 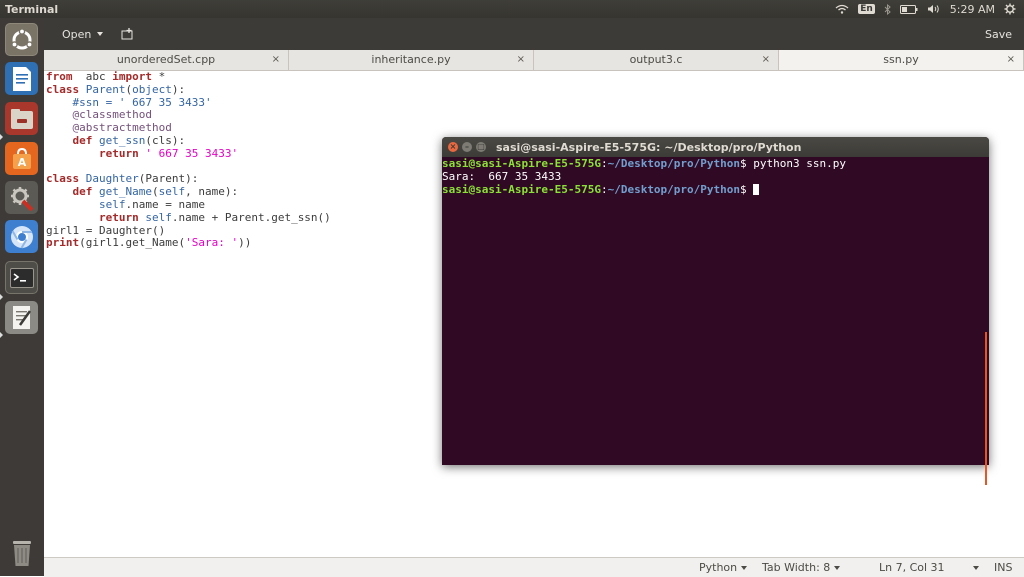 I want to click on files-icon, so click(x=21, y=118).